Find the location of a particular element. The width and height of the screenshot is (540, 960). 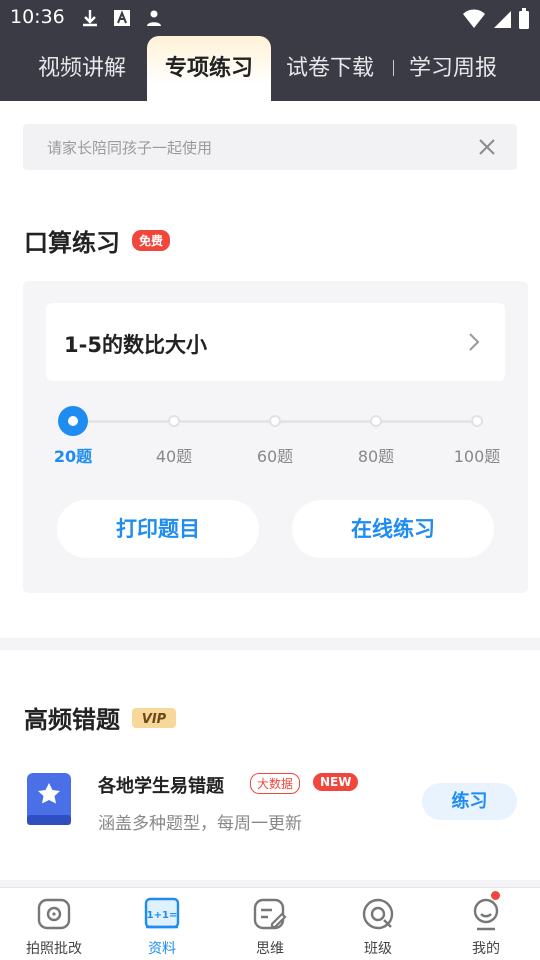

nav-label: 拍照批改 is located at coordinates (54, 949).